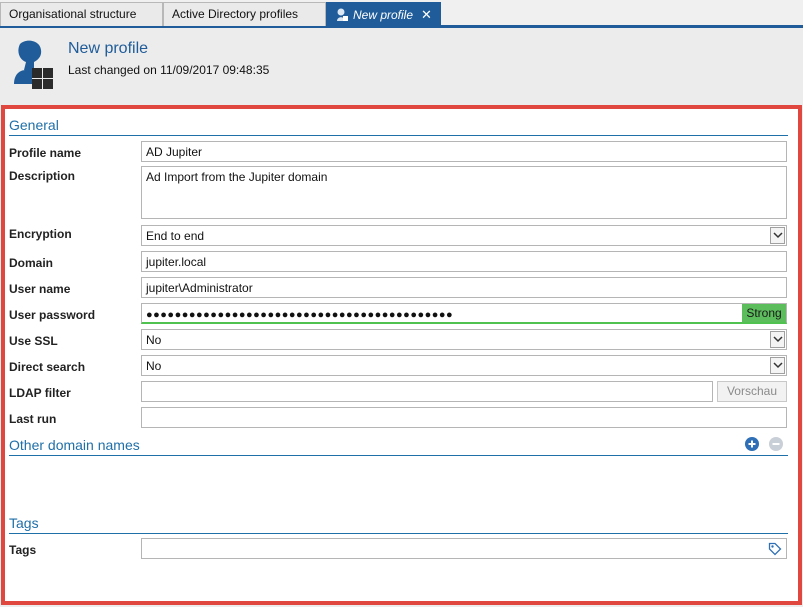 This screenshot has width=803, height=607. Describe the element at coordinates (398, 125) in the screenshot. I see `section-general: General` at that location.